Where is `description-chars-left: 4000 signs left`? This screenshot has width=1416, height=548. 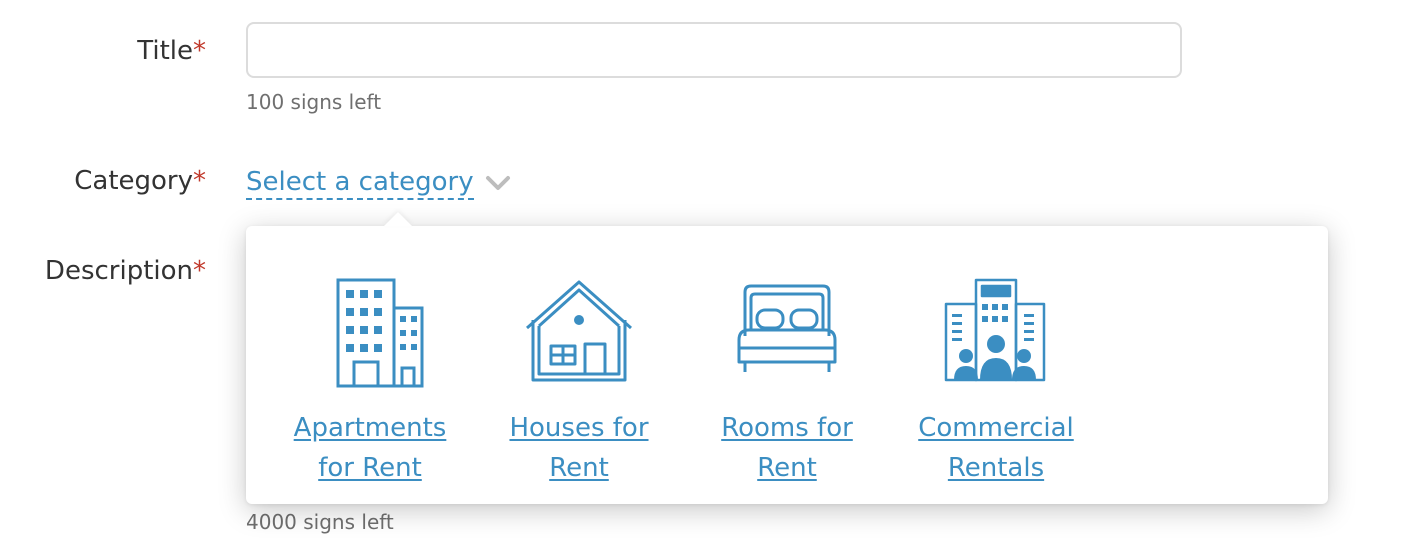 description-chars-left: 4000 signs left is located at coordinates (320, 522).